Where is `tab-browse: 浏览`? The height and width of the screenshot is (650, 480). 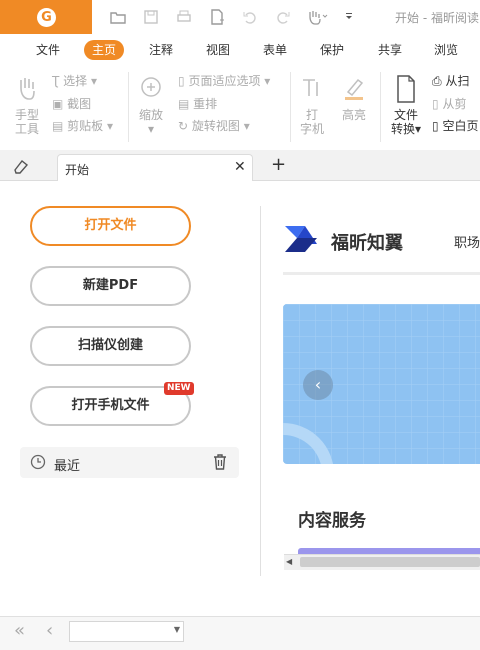 tab-browse: 浏览 is located at coordinates (446, 50).